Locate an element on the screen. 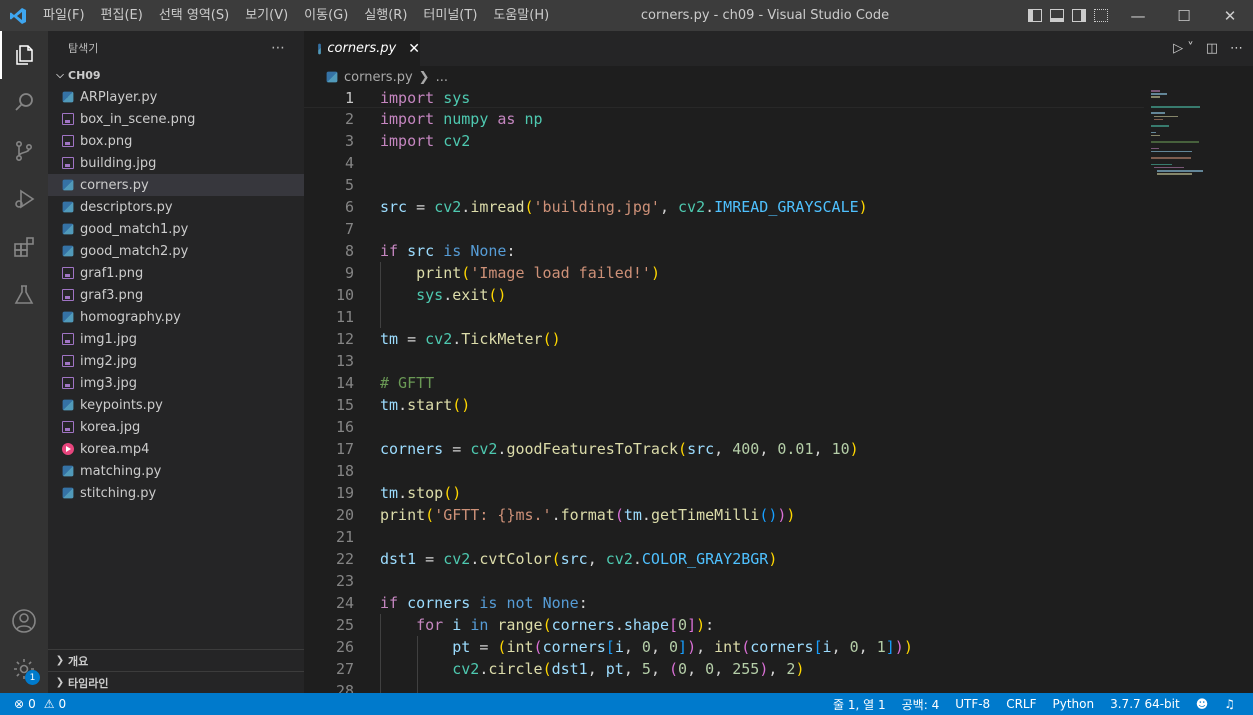 The width and height of the screenshot is (1253, 715). timeline-section: ❯ 타임라인 is located at coordinates (176, 682).